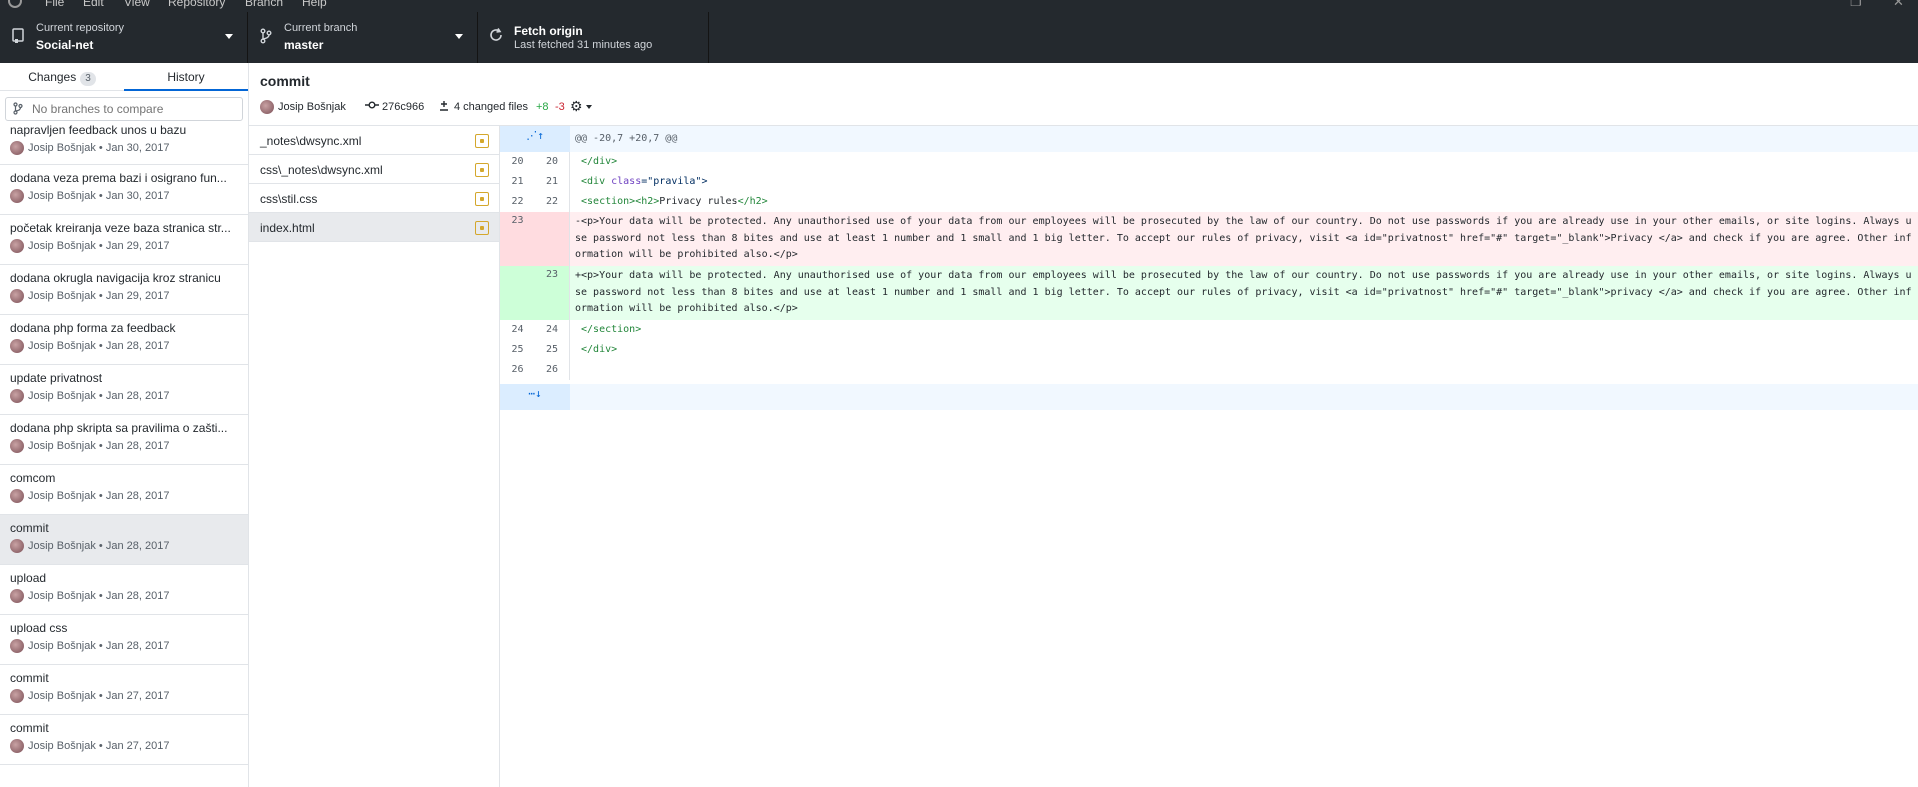 This screenshot has height=787, width=1918. What do you see at coordinates (596, 349) in the screenshot?
I see `code-token: </div>` at bounding box center [596, 349].